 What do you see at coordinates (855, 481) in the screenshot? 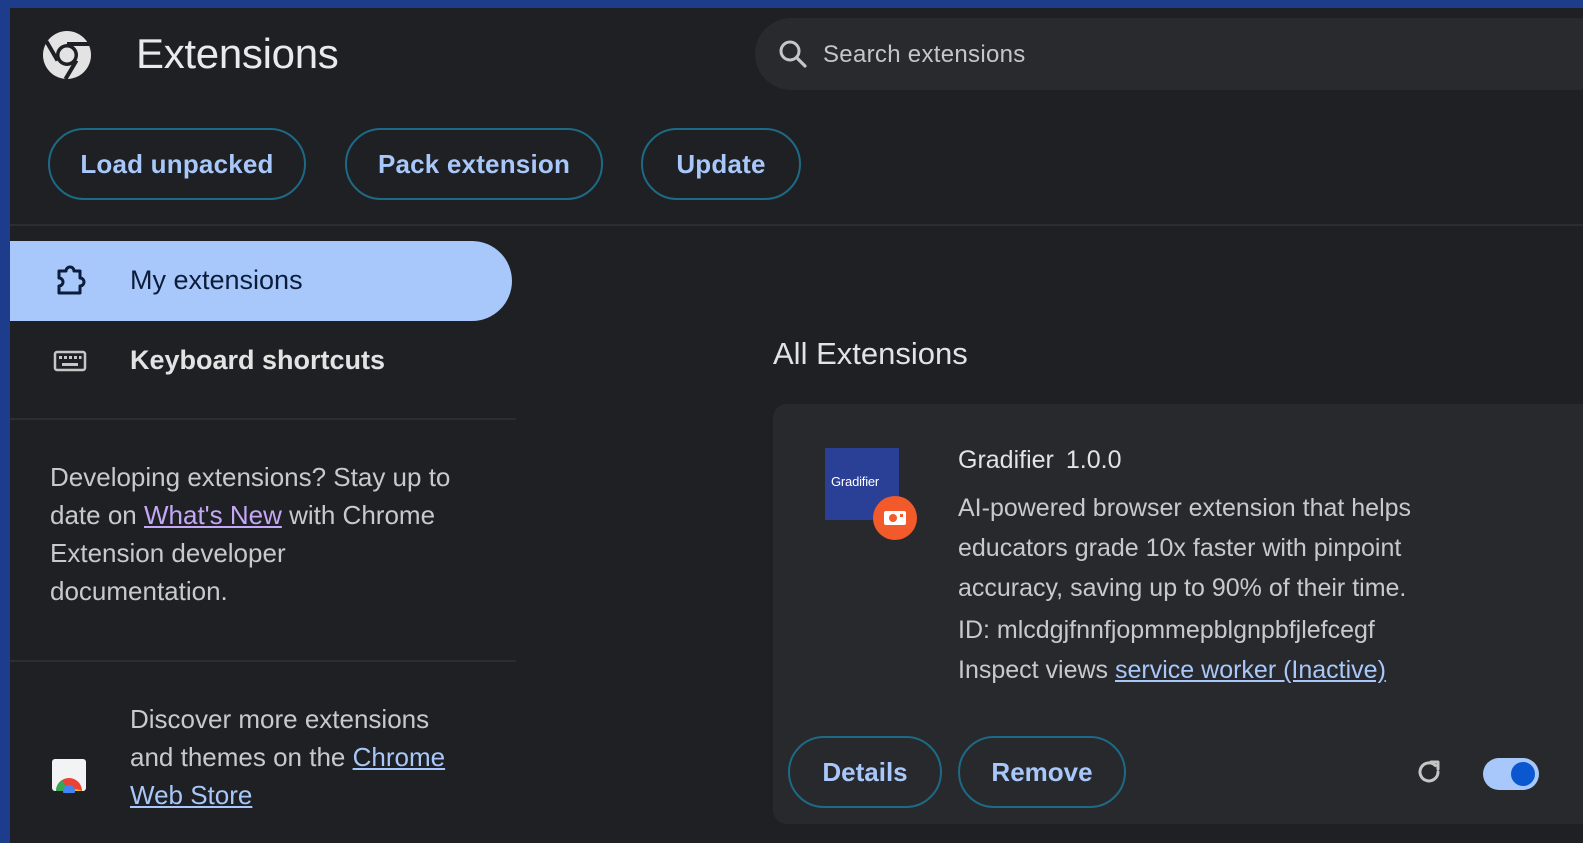
I see `extension-icon-label: Gradifier` at bounding box center [855, 481].